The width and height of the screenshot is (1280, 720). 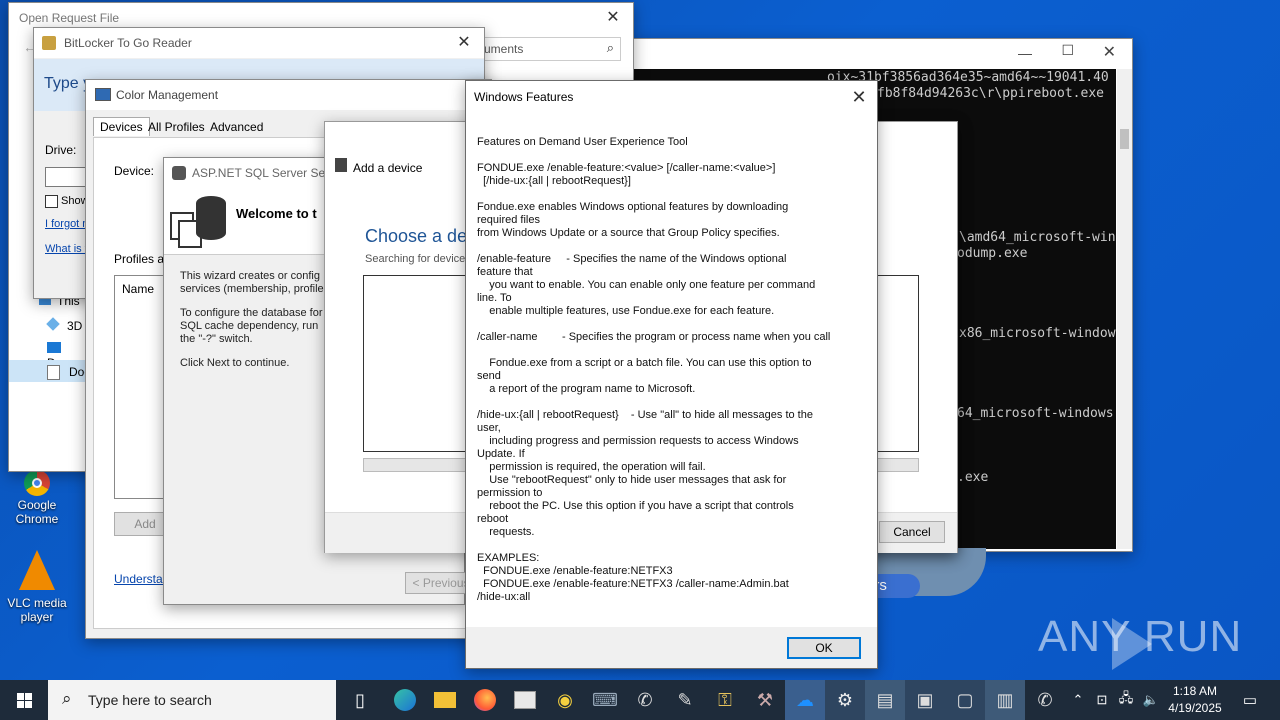 I want to click on setup-icon: ⚙, so click(x=845, y=700).